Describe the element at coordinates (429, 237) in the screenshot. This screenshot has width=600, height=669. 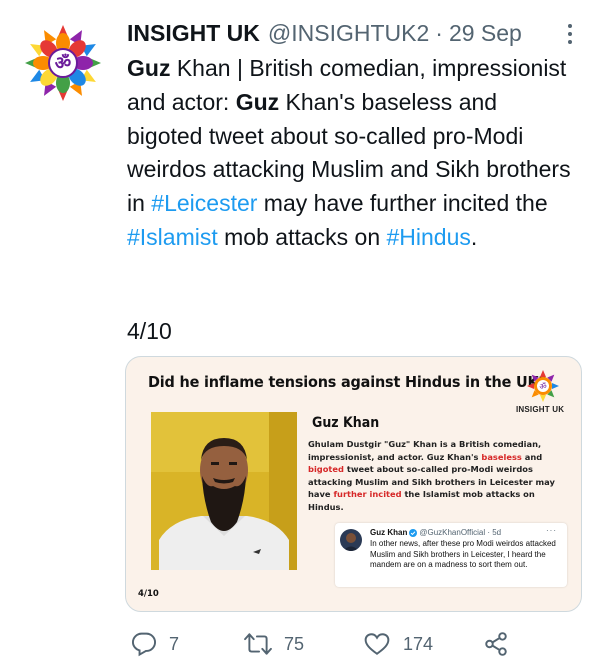
I see `hashtag-hindus: #Hindus` at that location.